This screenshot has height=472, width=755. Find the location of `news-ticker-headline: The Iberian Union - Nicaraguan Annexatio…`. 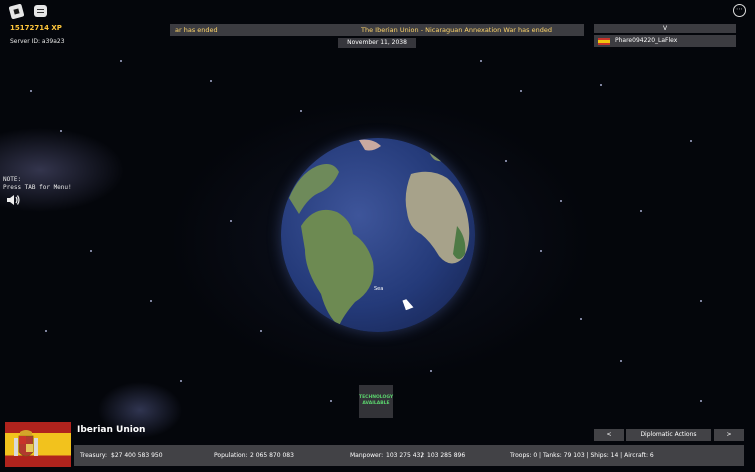

news-ticker-headline: The Iberian Union - Nicaraguan Annexatio… is located at coordinates (456, 30).